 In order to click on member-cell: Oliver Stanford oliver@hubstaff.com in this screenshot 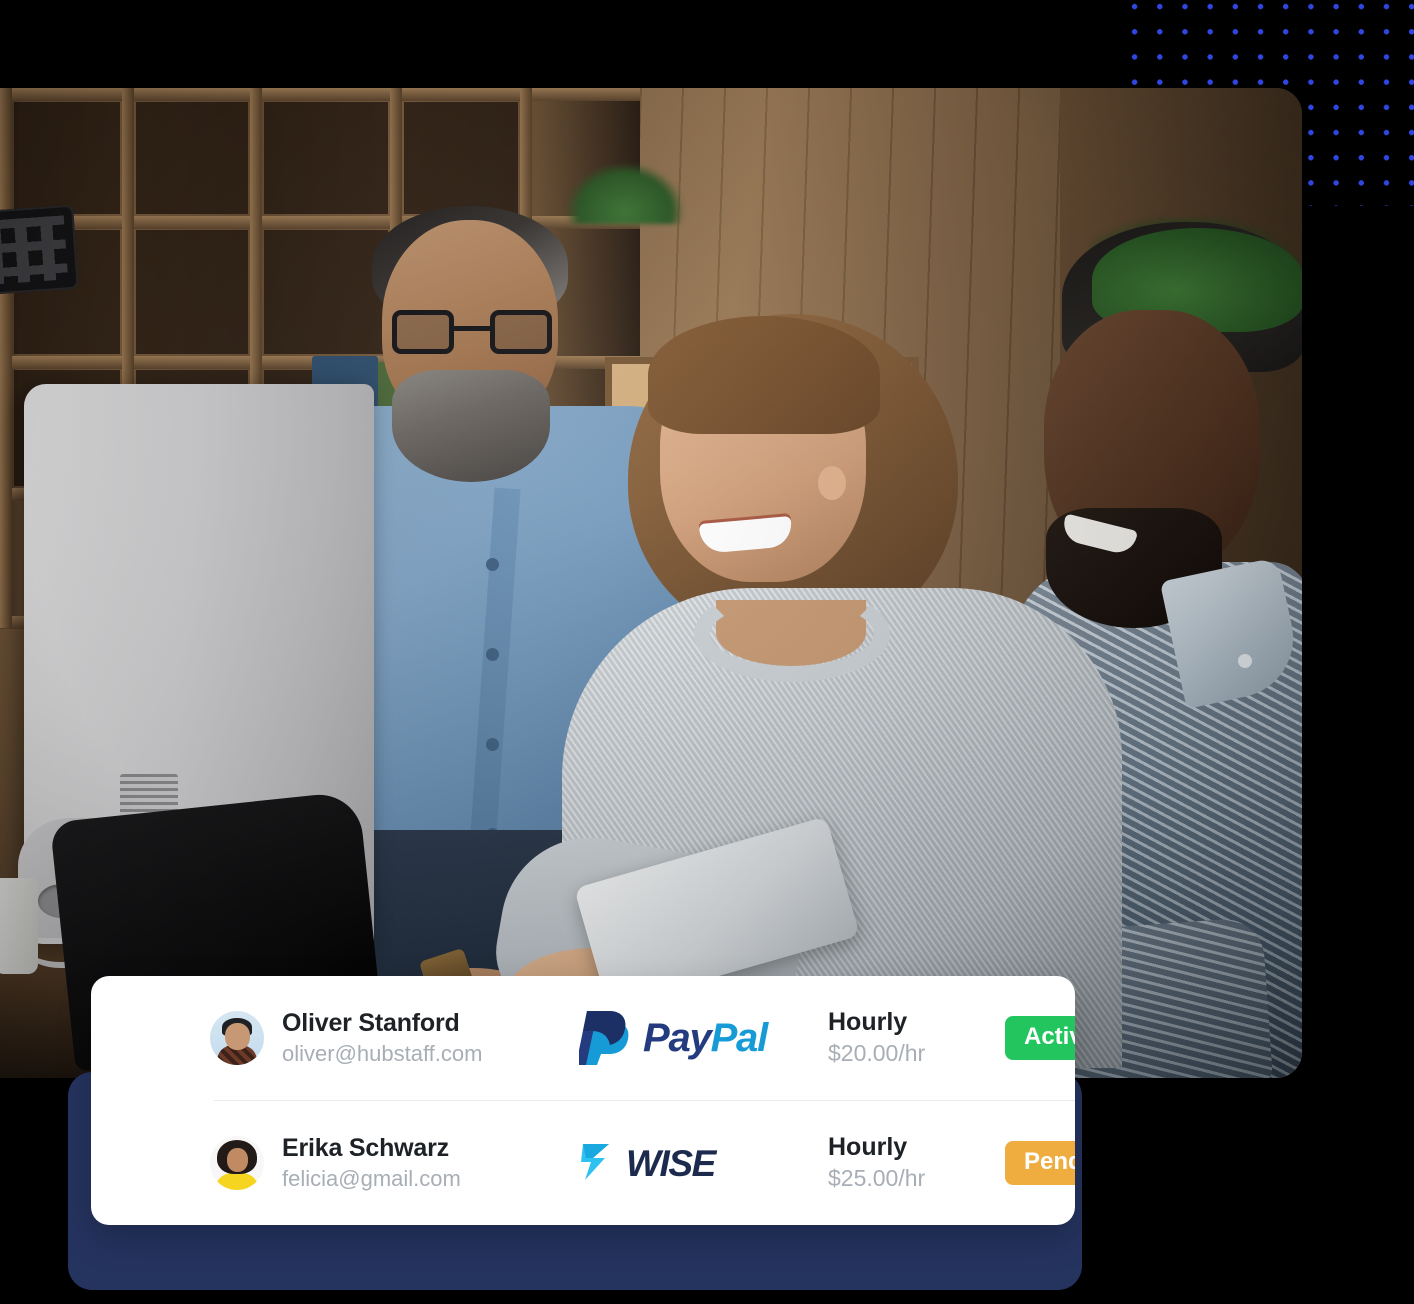, I will do `click(346, 1037)`.